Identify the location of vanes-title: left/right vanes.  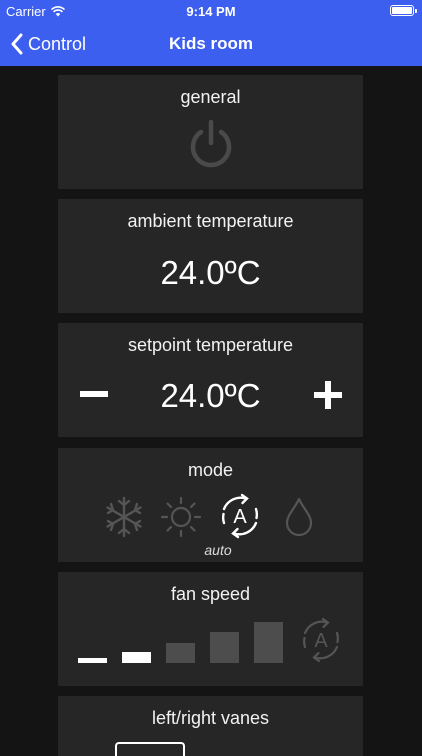
(210, 718).